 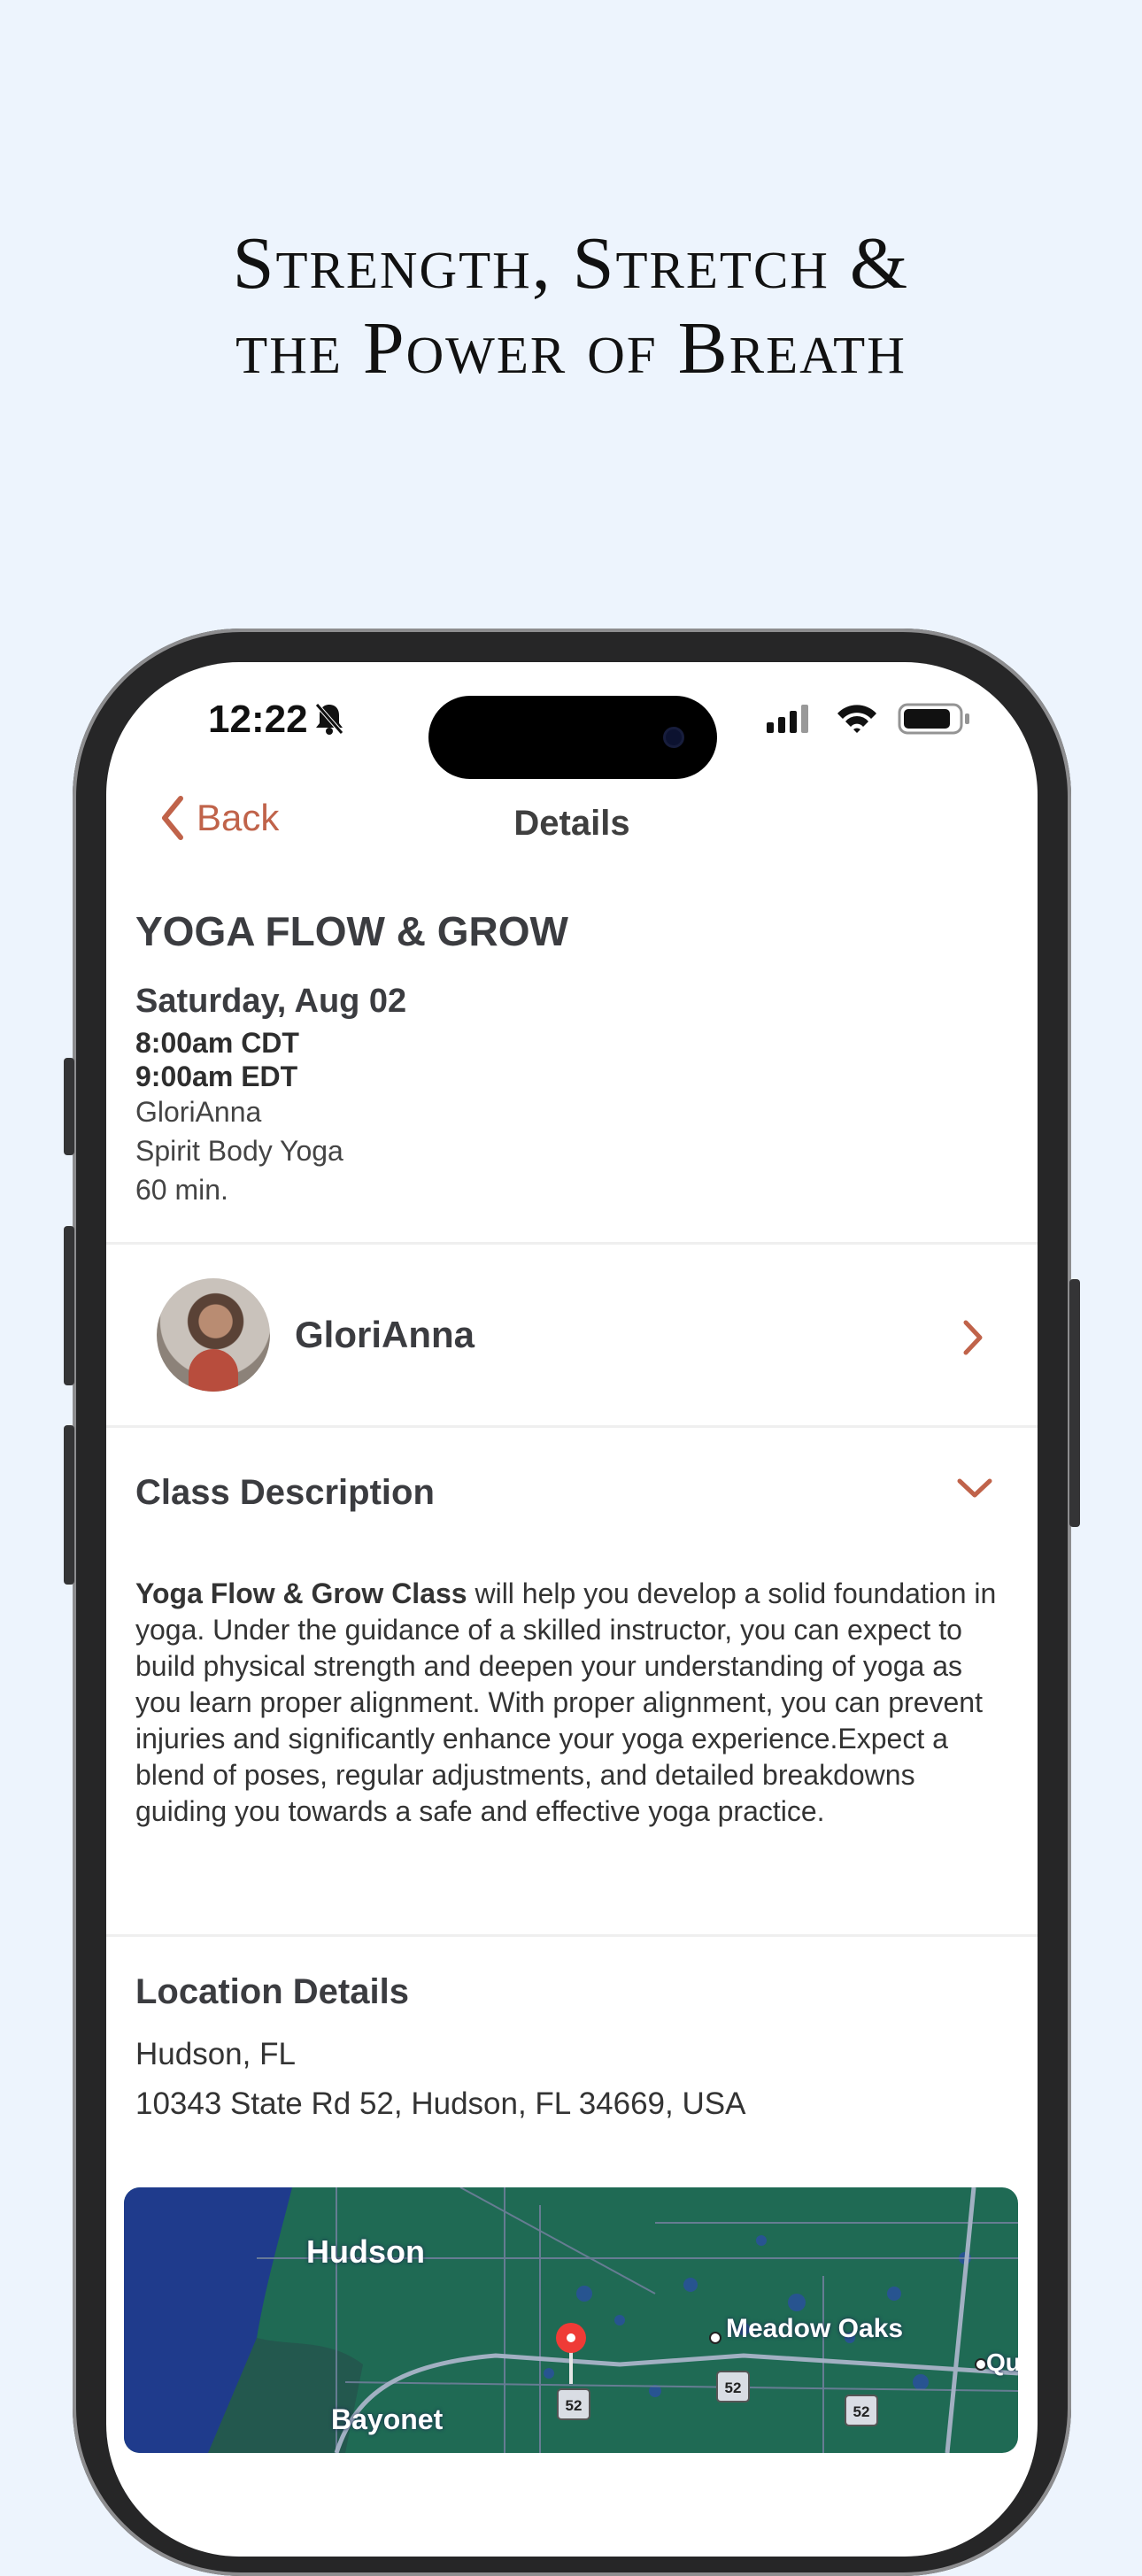 What do you see at coordinates (271, 1001) in the screenshot?
I see `class-date: Saturday, Aug 02` at bounding box center [271, 1001].